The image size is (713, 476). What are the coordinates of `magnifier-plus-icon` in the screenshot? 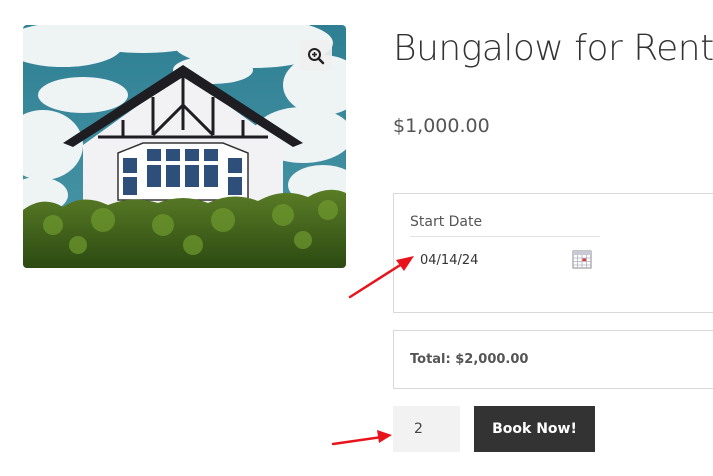 It's located at (316, 55).